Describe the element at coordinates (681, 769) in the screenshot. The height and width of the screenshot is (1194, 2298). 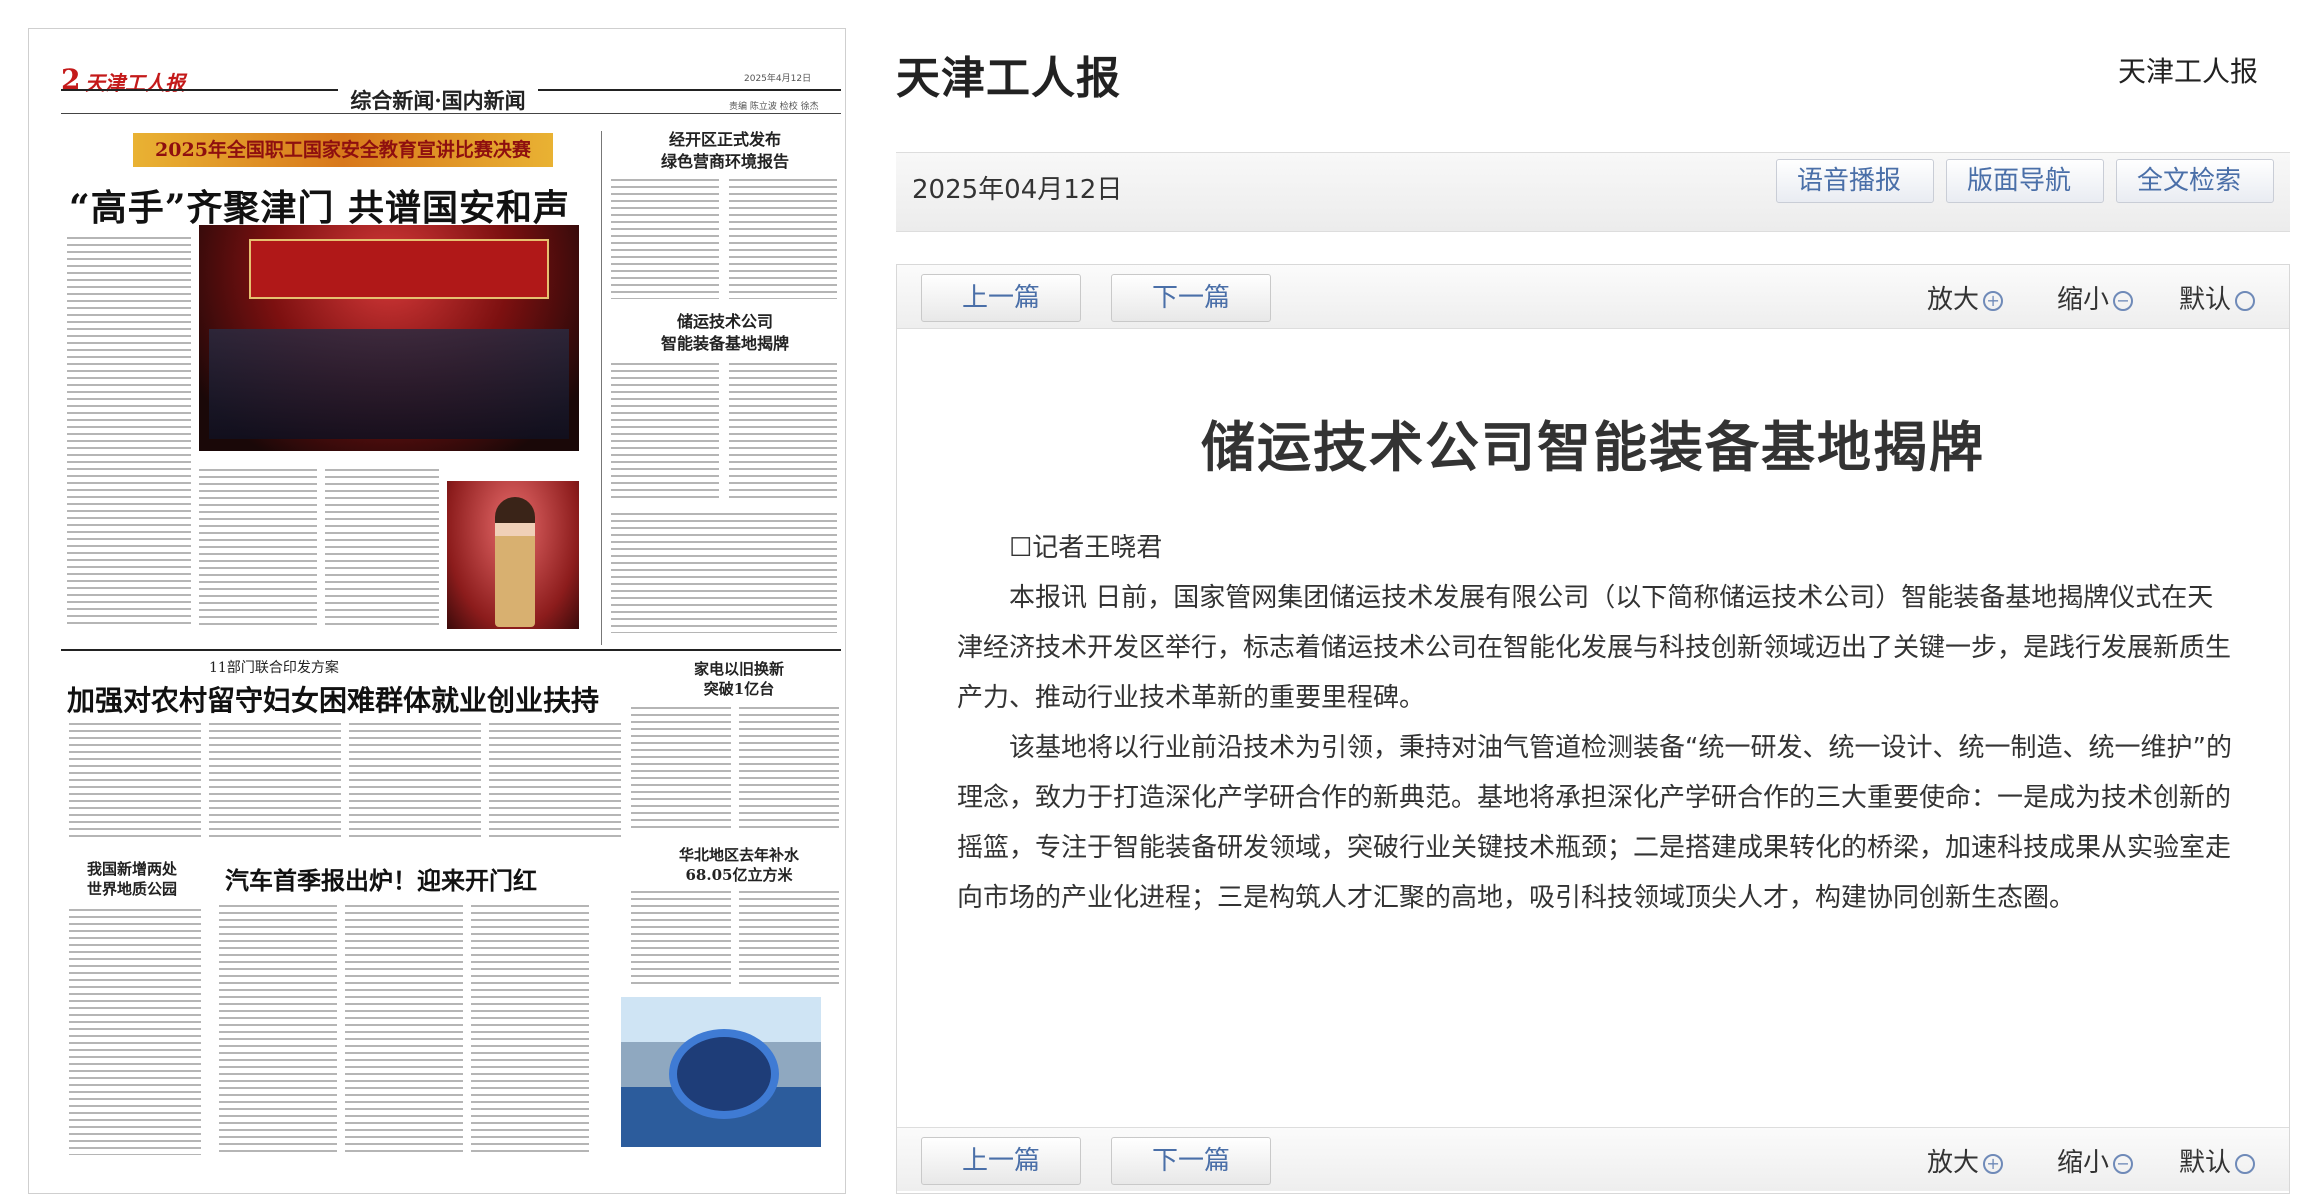
I see `side-story-3-text-a` at that location.